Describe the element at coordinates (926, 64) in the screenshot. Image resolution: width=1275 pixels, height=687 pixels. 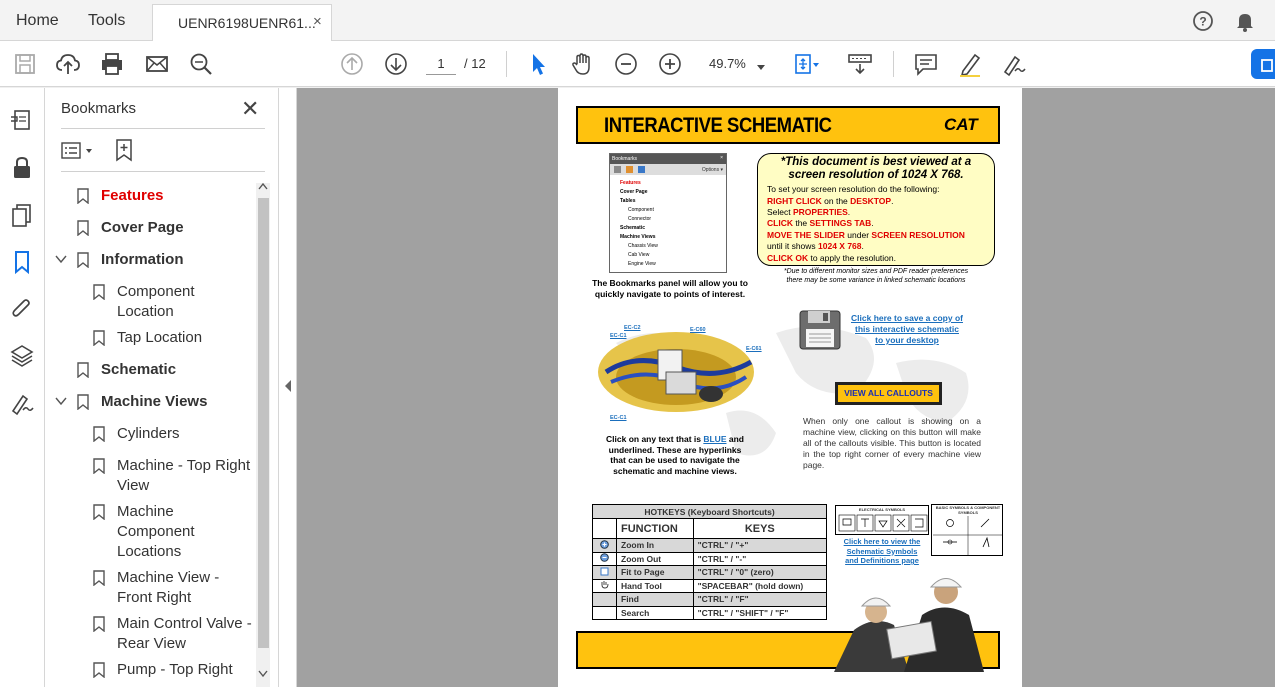
I see `comment-icon` at that location.